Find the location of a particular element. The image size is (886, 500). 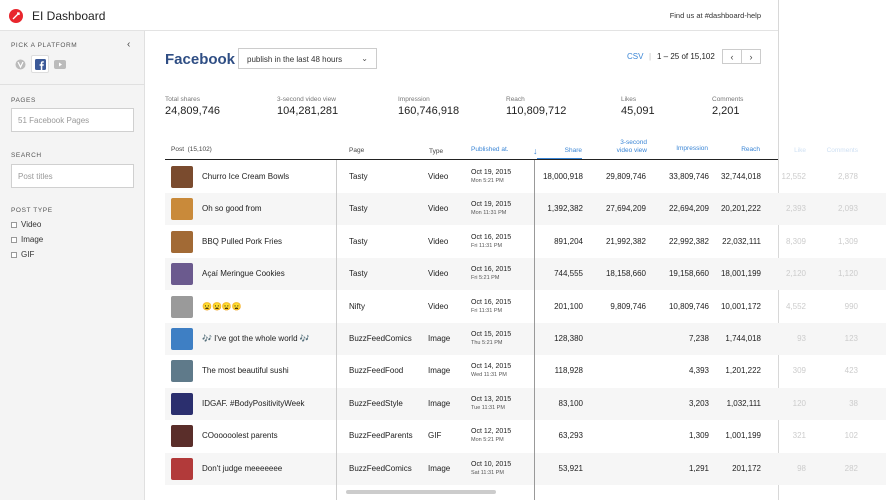

cell-page: Nifty is located at coordinates (357, 306).